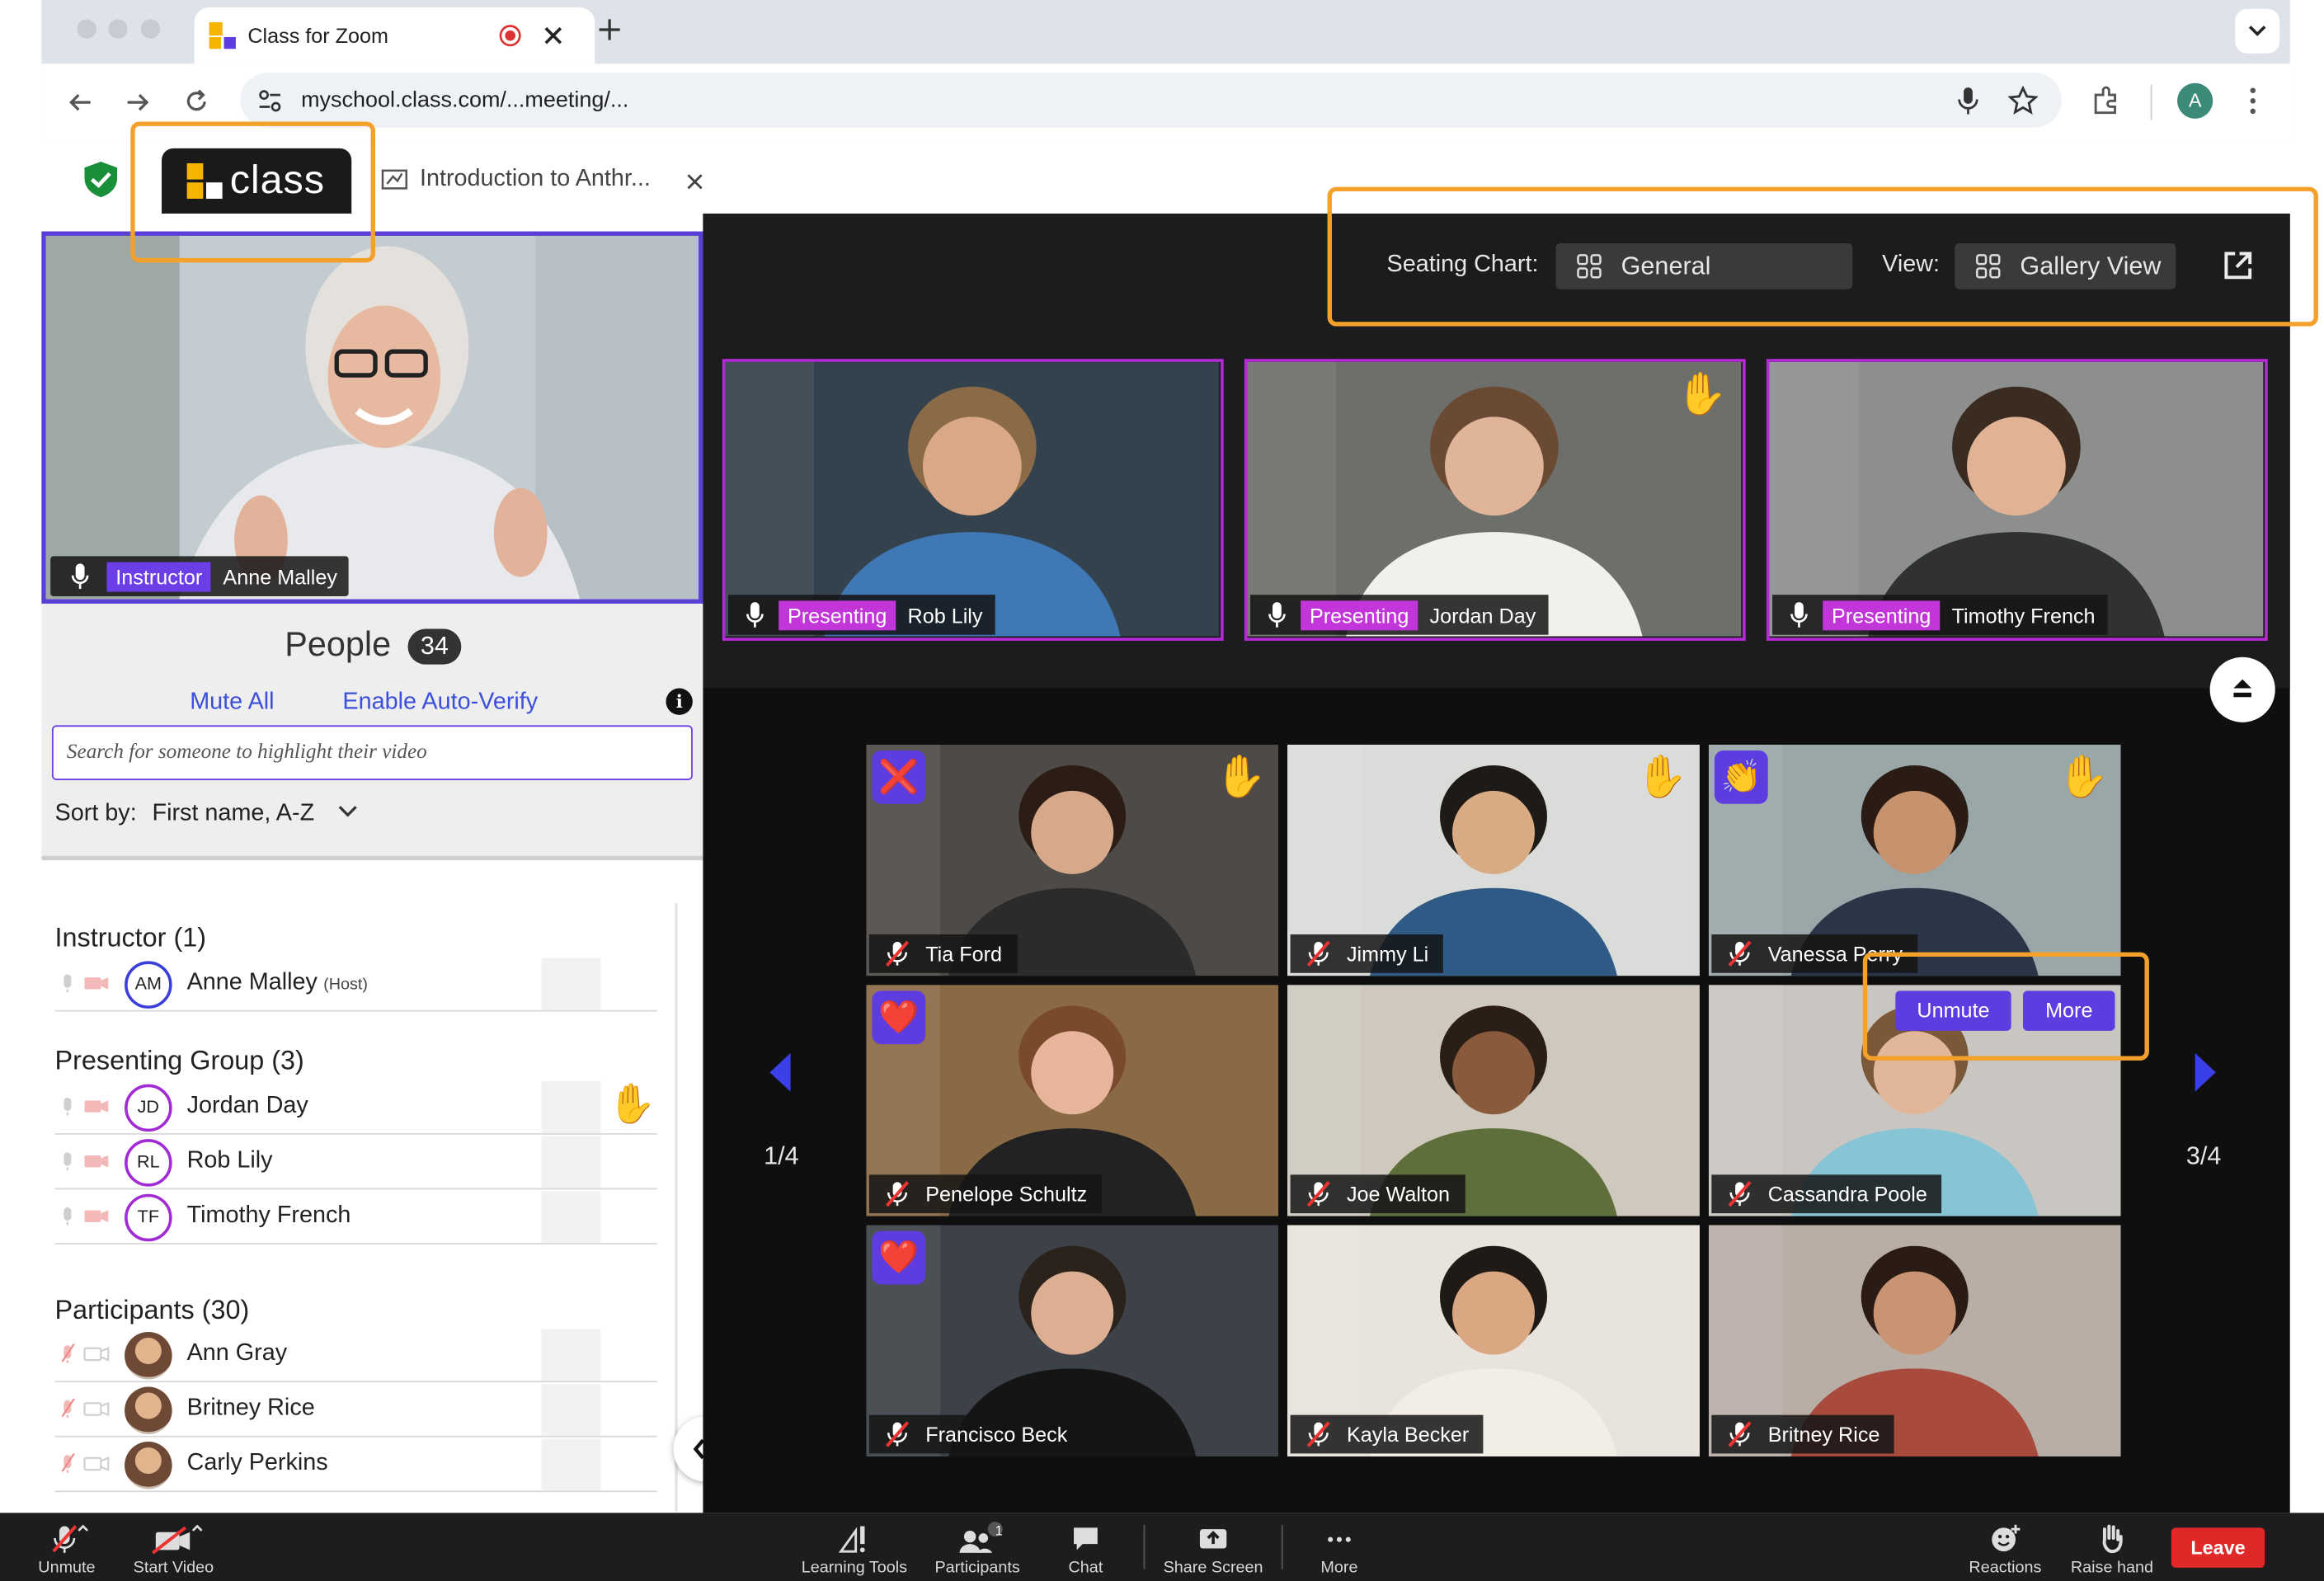 This screenshot has height=1581, width=2324. Describe the element at coordinates (268, 1215) in the screenshot. I see `participant-name: Timothy French` at that location.